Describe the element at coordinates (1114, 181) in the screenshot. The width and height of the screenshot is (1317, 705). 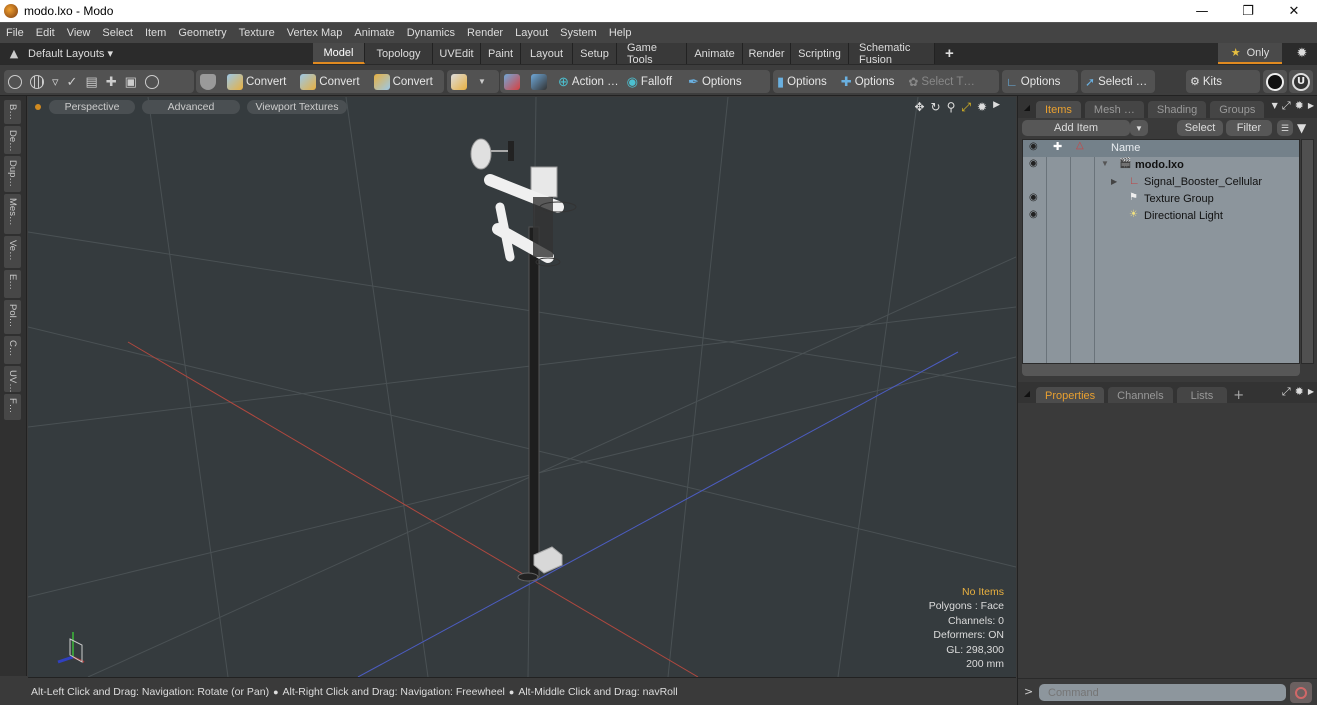
I see `expand-arrow-icon: ▶` at that location.